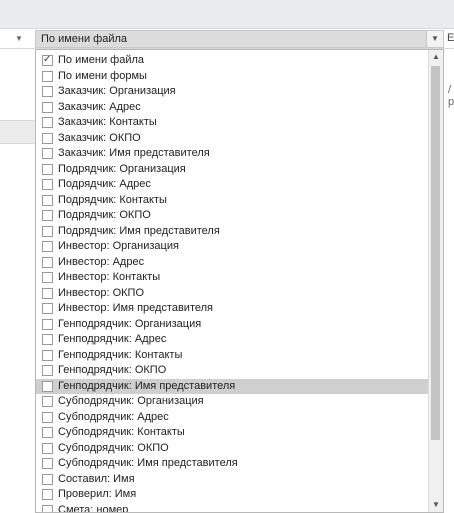 The width and height of the screenshot is (454, 513). What do you see at coordinates (120, 354) in the screenshot?
I see `dropdown-item-label: Генподрядчик: Контакты` at bounding box center [120, 354].